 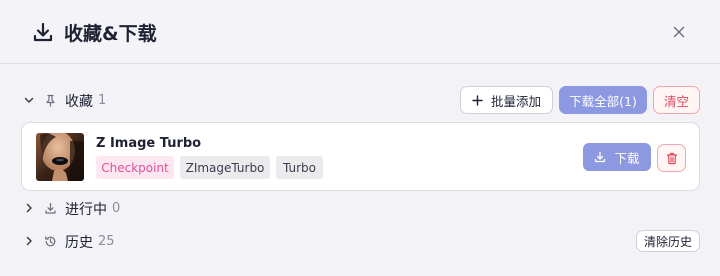 I want to click on pin-icon, so click(x=50, y=100).